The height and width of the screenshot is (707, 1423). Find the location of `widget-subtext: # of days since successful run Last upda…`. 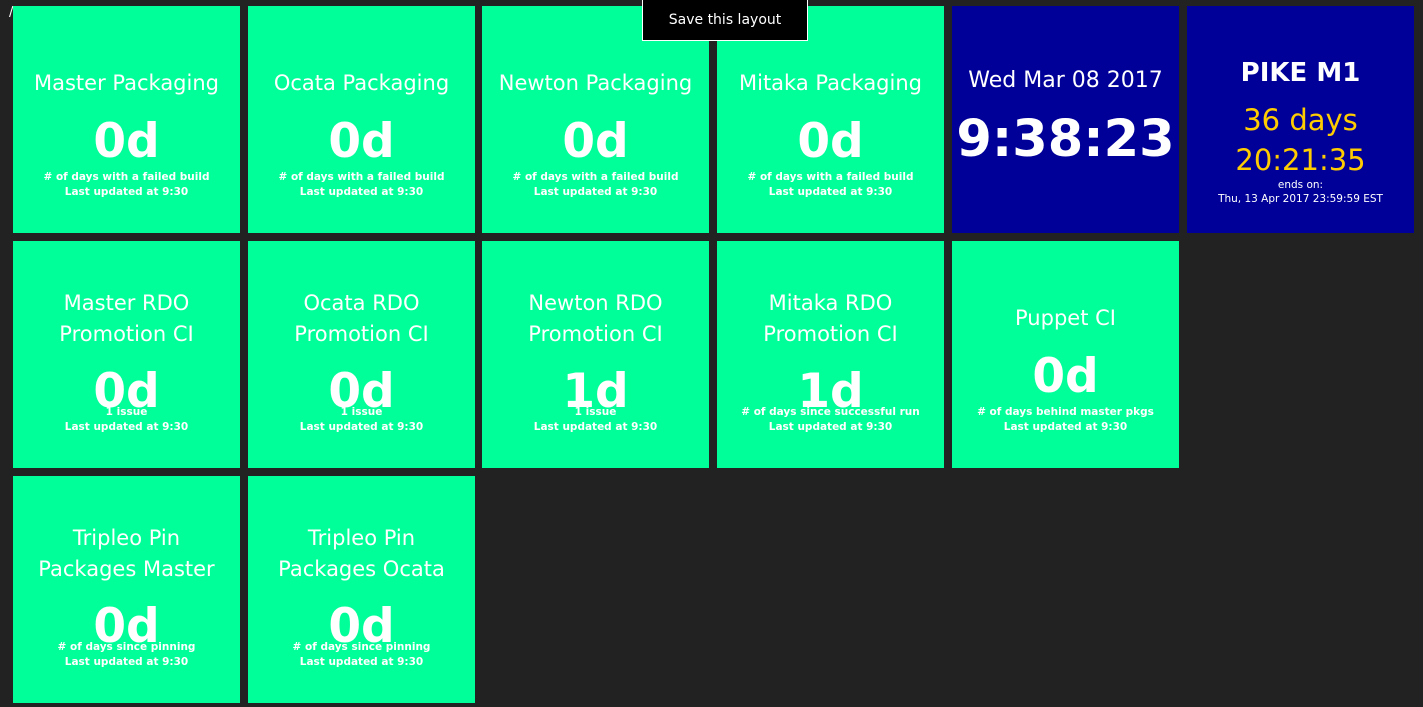

widget-subtext: # of days since successful run Last upda… is located at coordinates (830, 420).